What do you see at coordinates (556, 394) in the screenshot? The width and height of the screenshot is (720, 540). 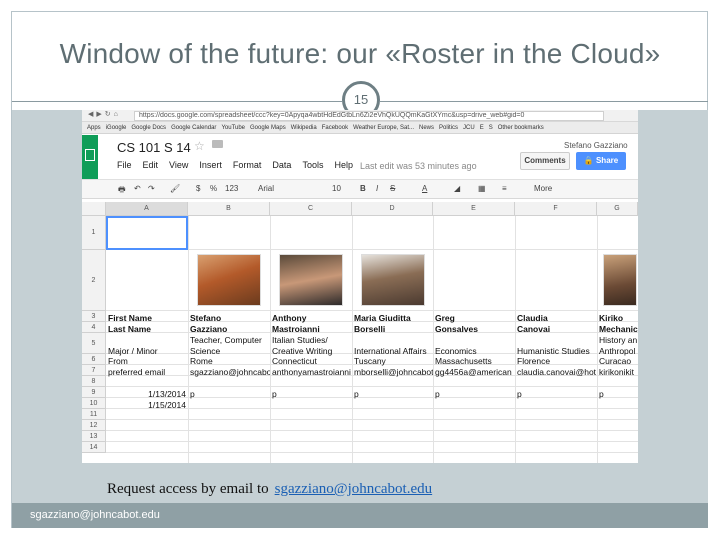 I see `cell-f9: p` at bounding box center [556, 394].